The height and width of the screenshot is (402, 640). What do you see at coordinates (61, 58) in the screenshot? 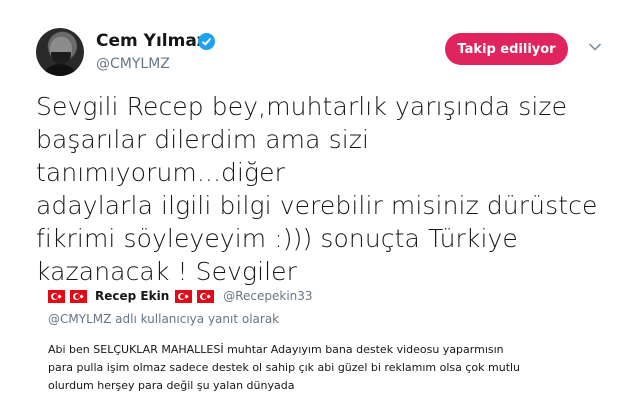
I see `avatar-beard` at bounding box center [61, 58].